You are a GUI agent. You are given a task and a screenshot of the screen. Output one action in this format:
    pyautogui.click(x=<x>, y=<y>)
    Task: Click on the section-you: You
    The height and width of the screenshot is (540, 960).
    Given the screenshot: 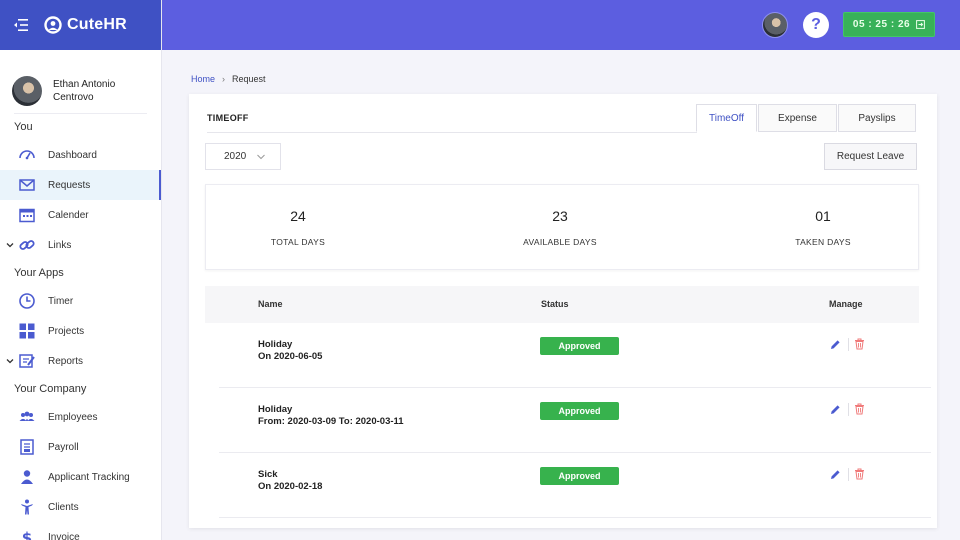 What is the action you would take?
    pyautogui.click(x=23, y=127)
    